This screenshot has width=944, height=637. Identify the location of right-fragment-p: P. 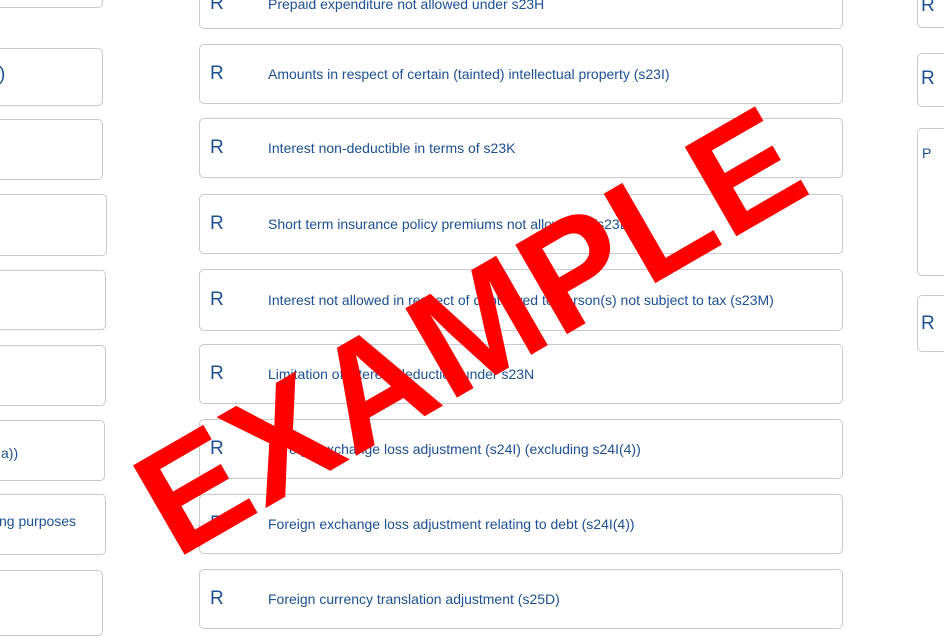
(927, 153).